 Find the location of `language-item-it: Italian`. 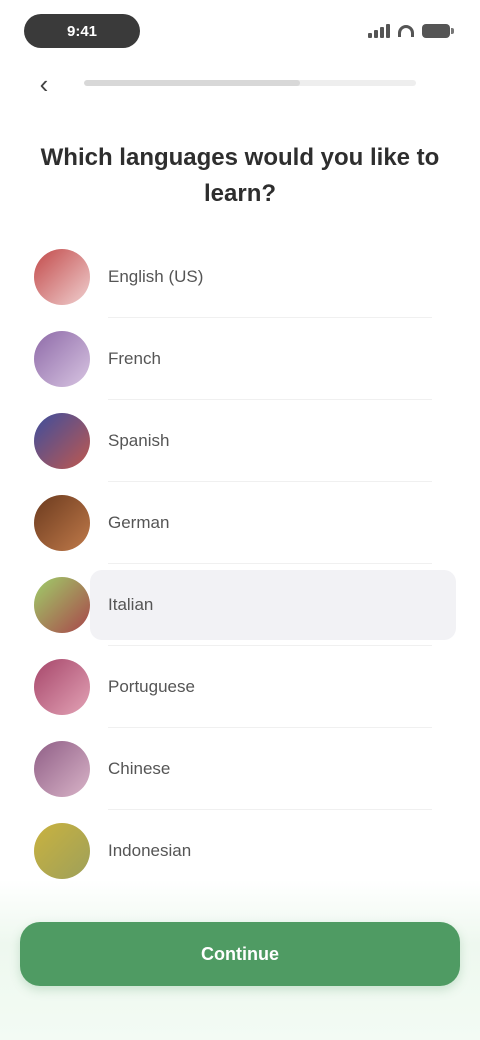

language-item-it: Italian is located at coordinates (240, 605).